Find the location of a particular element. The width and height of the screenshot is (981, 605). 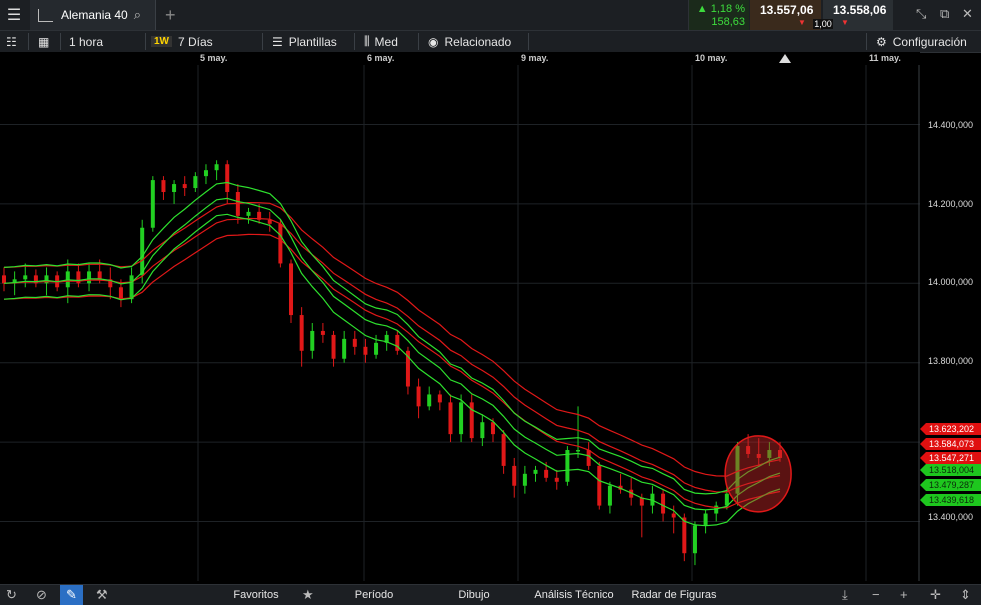

buy-button: 13.558,06 ▼ is located at coordinates (858, 15).